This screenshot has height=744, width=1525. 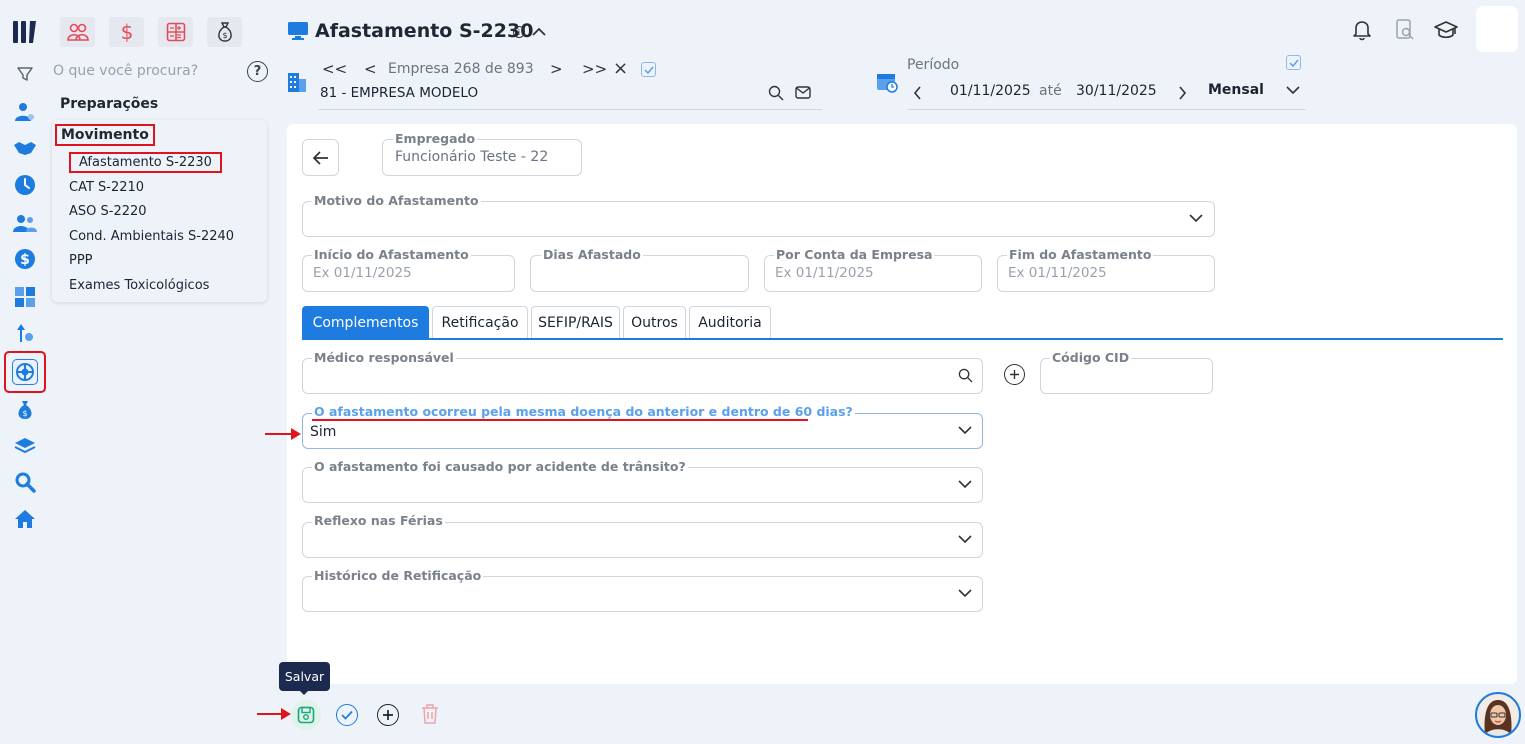 I want to click on periodo-start: 01/11/2025, so click(x=990, y=91).